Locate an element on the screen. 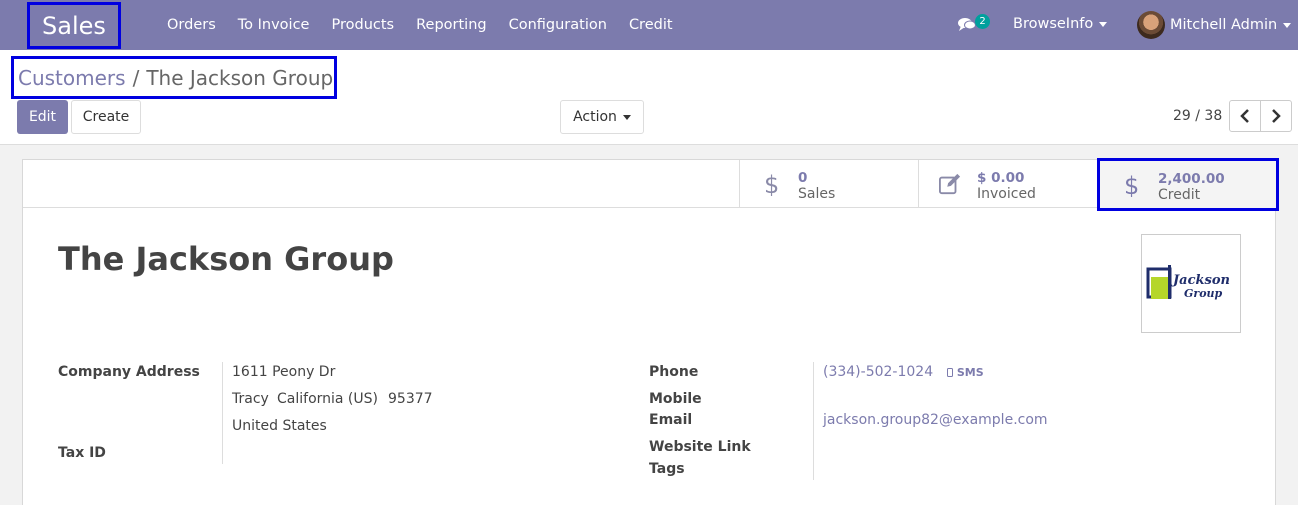 The height and width of the screenshot is (505, 1298). partner-name: The Jackson Group is located at coordinates (226, 259).